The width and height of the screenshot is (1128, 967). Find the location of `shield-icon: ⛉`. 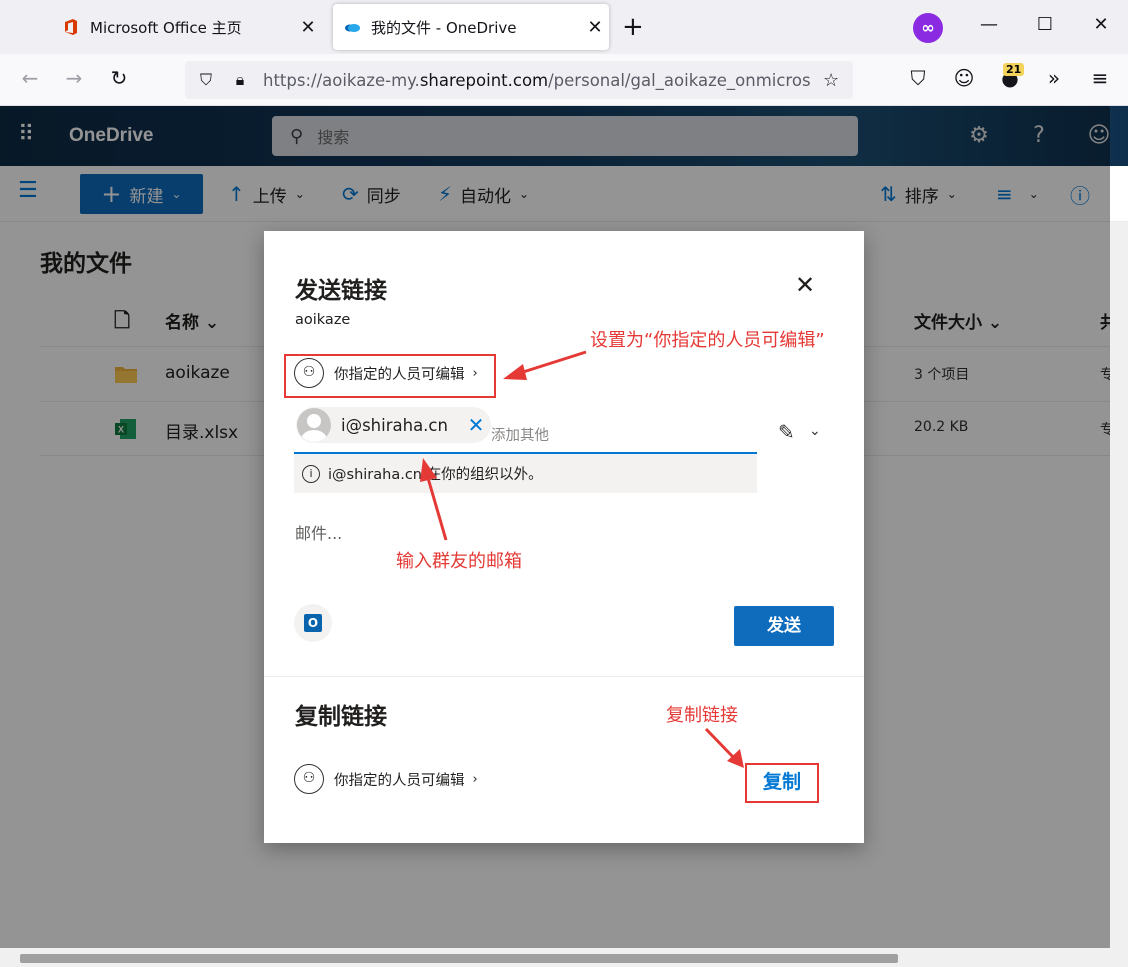

shield-icon: ⛉ is located at coordinates (206, 80).